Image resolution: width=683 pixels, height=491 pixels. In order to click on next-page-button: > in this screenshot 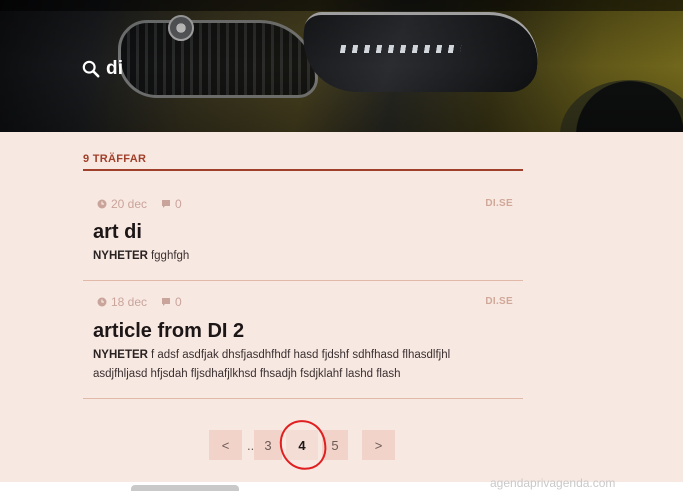, I will do `click(378, 445)`.